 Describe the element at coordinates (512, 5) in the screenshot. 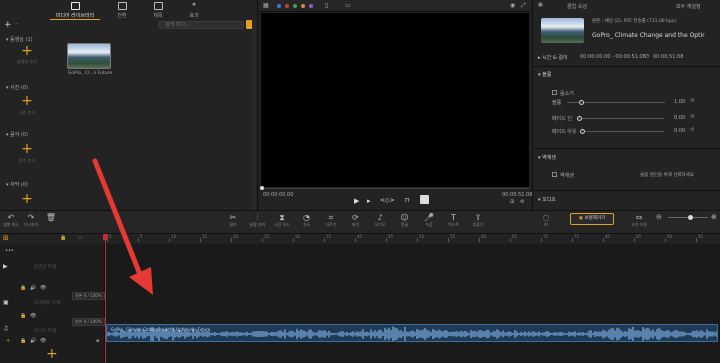

I see `snapshot-icon: ◉` at that location.